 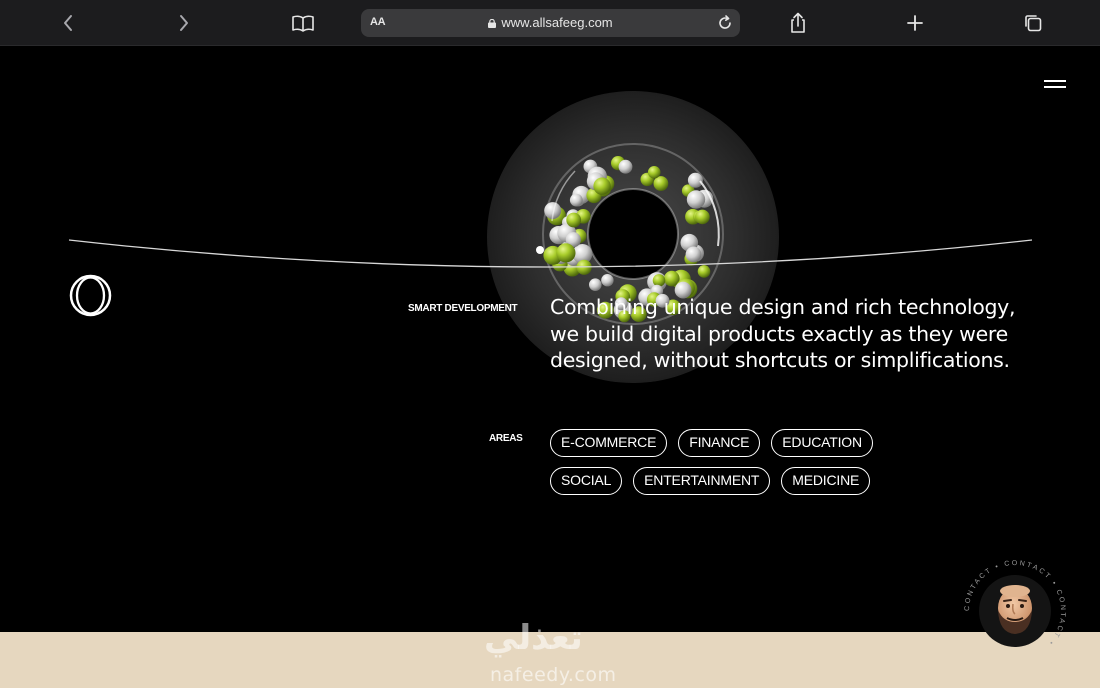 I want to click on browser-toolbar: AA www.allsafeeg.com, so click(x=550, y=23).